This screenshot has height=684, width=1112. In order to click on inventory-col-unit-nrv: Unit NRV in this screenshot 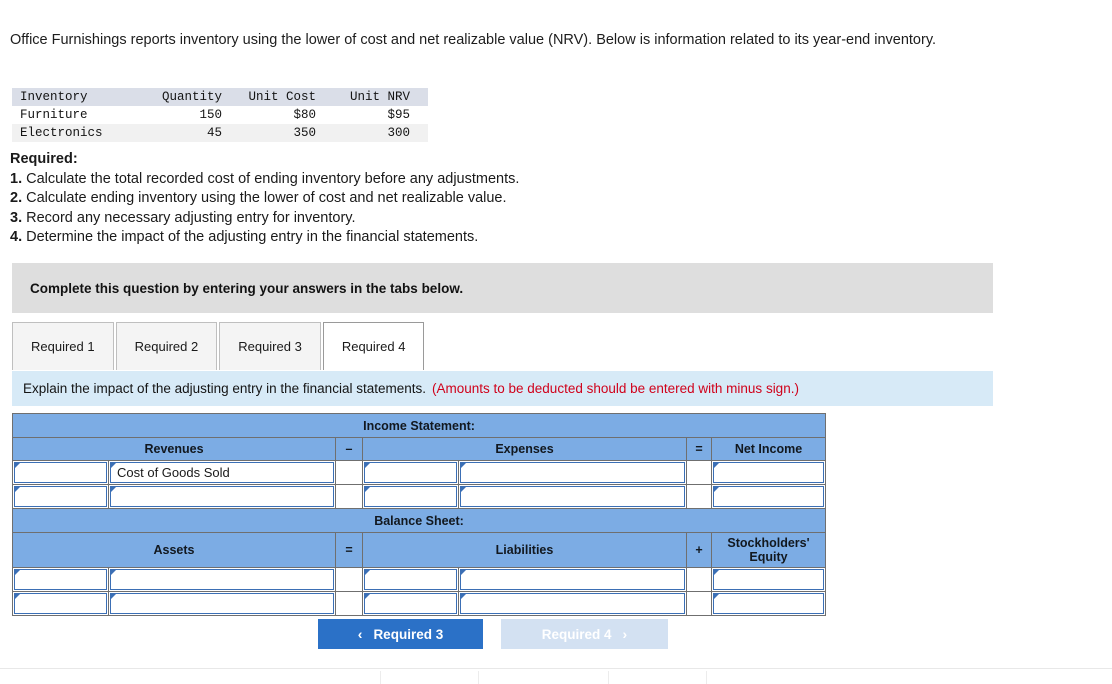, I will do `click(379, 97)`.